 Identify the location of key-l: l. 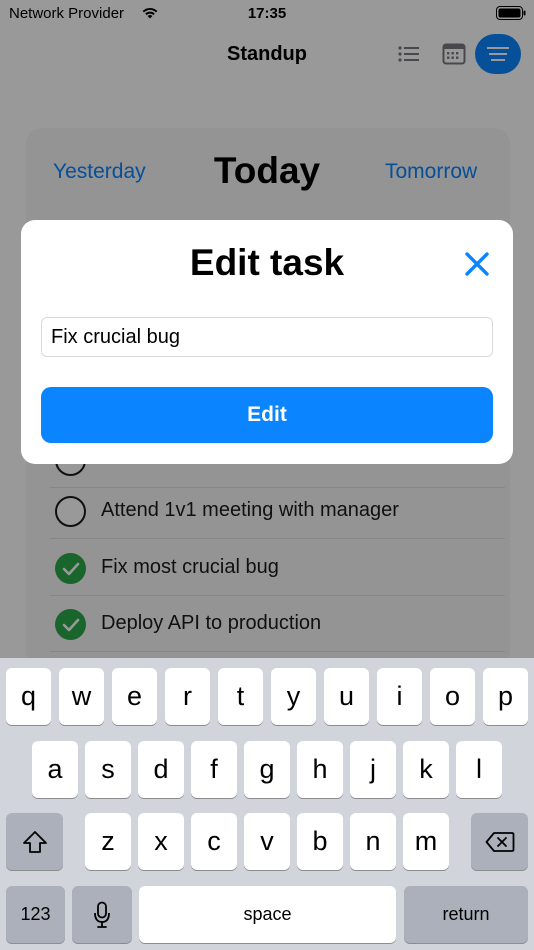
(479, 769).